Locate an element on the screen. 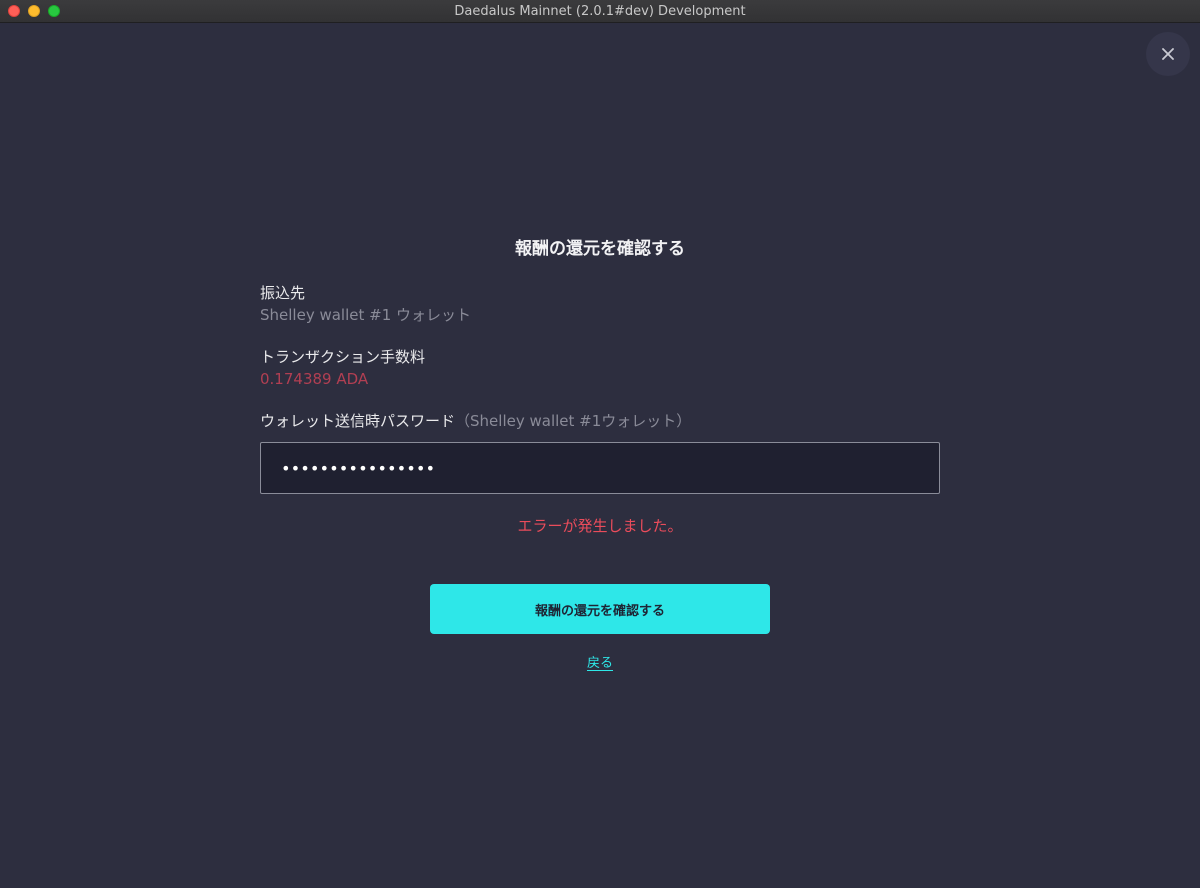 The width and height of the screenshot is (1200, 888). destination-label: 振込先 is located at coordinates (283, 293).